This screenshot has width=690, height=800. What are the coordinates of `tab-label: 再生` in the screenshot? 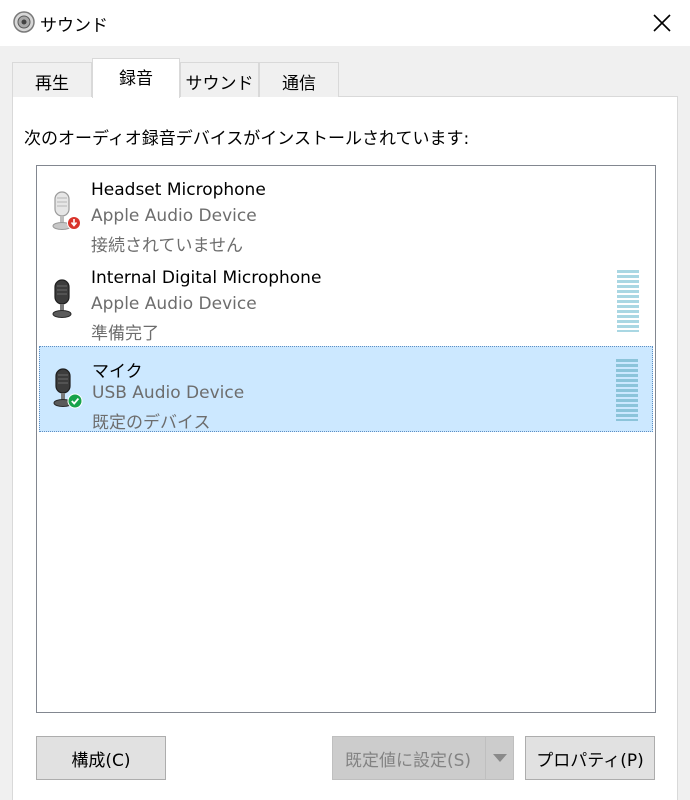 It's located at (52, 84).